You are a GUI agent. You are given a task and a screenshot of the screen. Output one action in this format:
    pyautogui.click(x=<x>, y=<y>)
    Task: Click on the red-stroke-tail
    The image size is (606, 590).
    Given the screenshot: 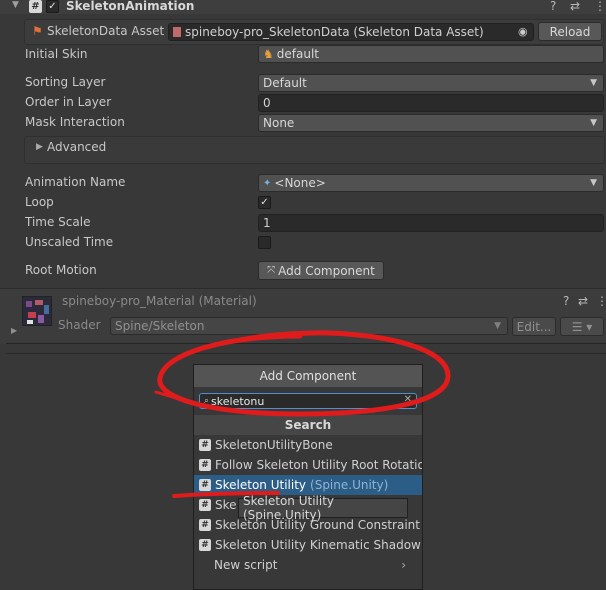 What is the action you would take?
    pyautogui.click(x=166, y=395)
    